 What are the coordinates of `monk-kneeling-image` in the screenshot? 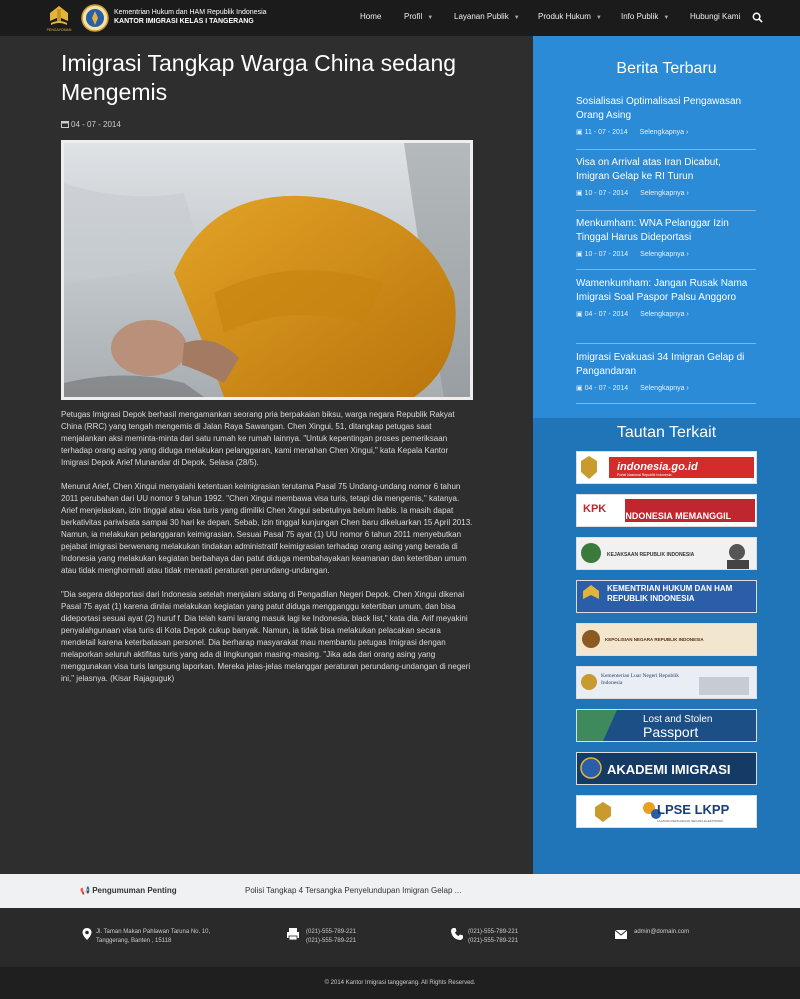 It's located at (267, 270).